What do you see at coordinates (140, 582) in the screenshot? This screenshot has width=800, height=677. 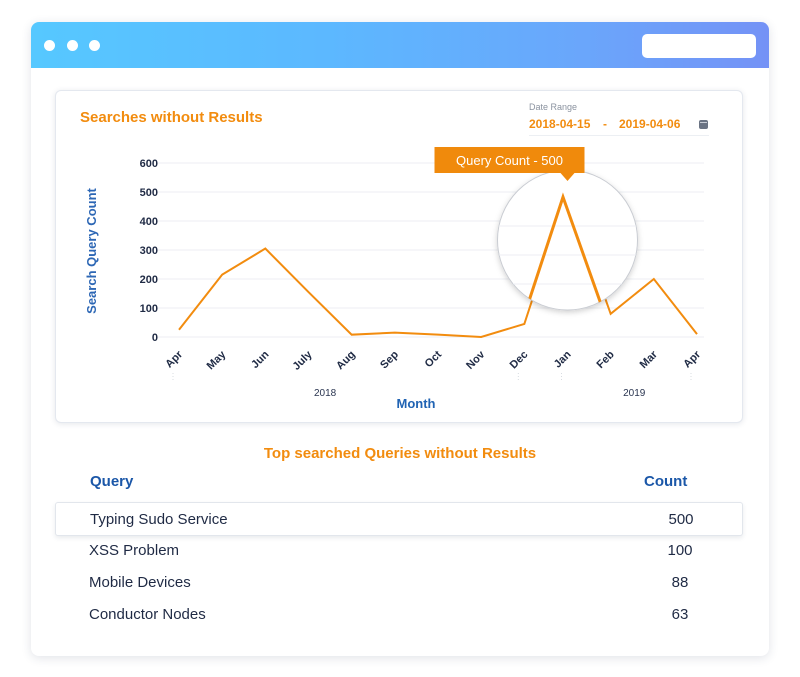 I see `query-cell: Mobile Devices` at bounding box center [140, 582].